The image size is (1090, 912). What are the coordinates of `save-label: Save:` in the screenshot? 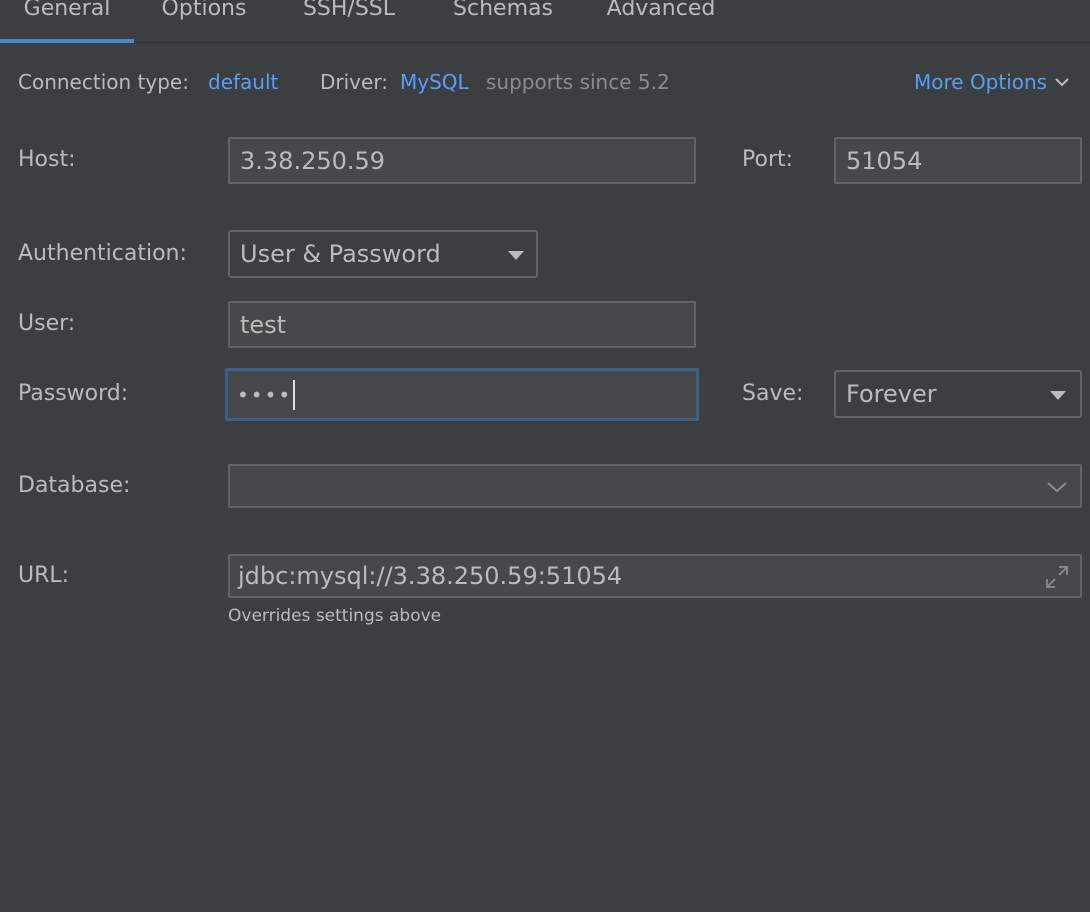 It's located at (773, 393).